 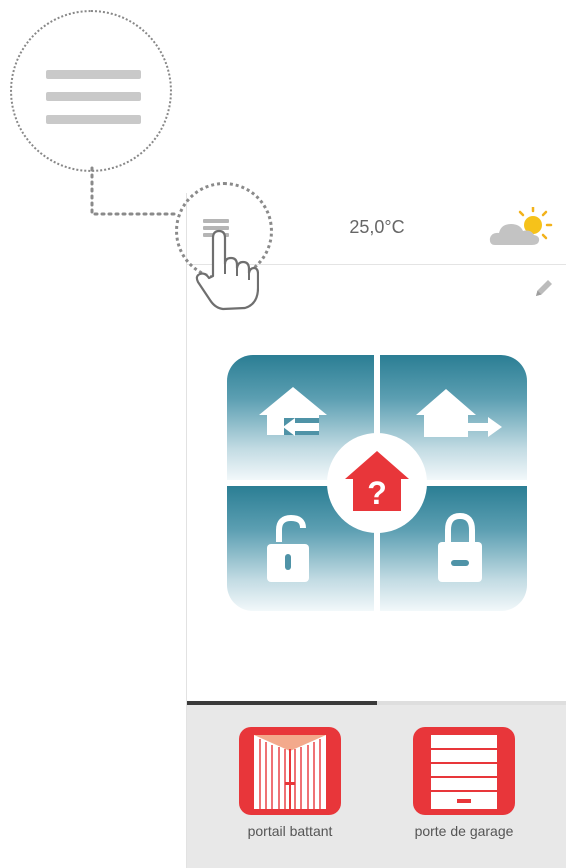 I want to click on device-garage-door: porte de garage, so click(x=464, y=783).